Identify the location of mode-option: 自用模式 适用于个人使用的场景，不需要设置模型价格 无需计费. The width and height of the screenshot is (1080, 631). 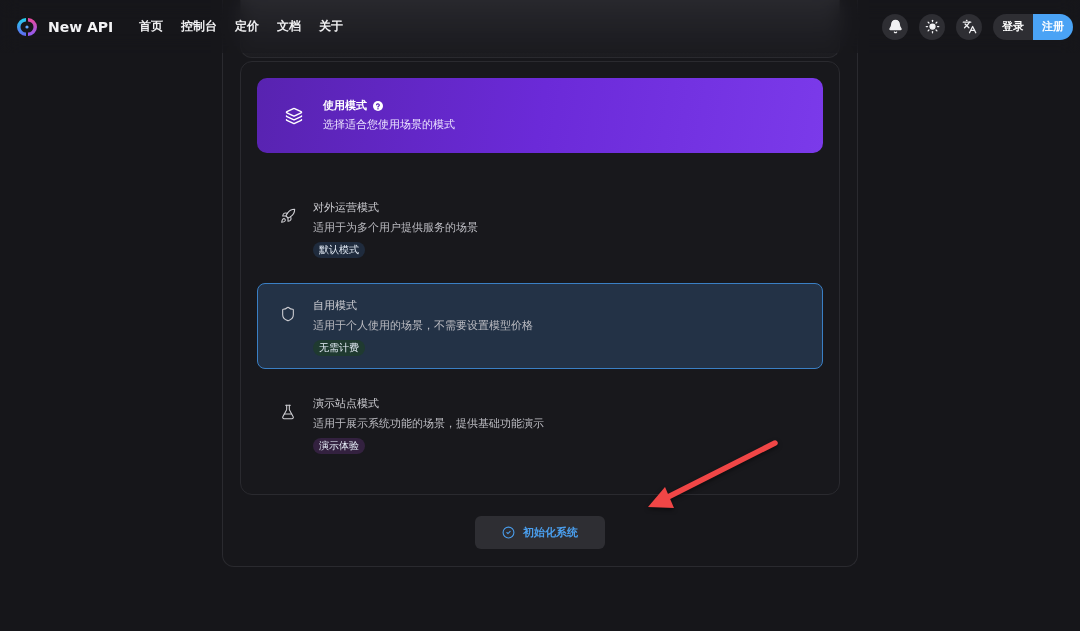
(540, 326).